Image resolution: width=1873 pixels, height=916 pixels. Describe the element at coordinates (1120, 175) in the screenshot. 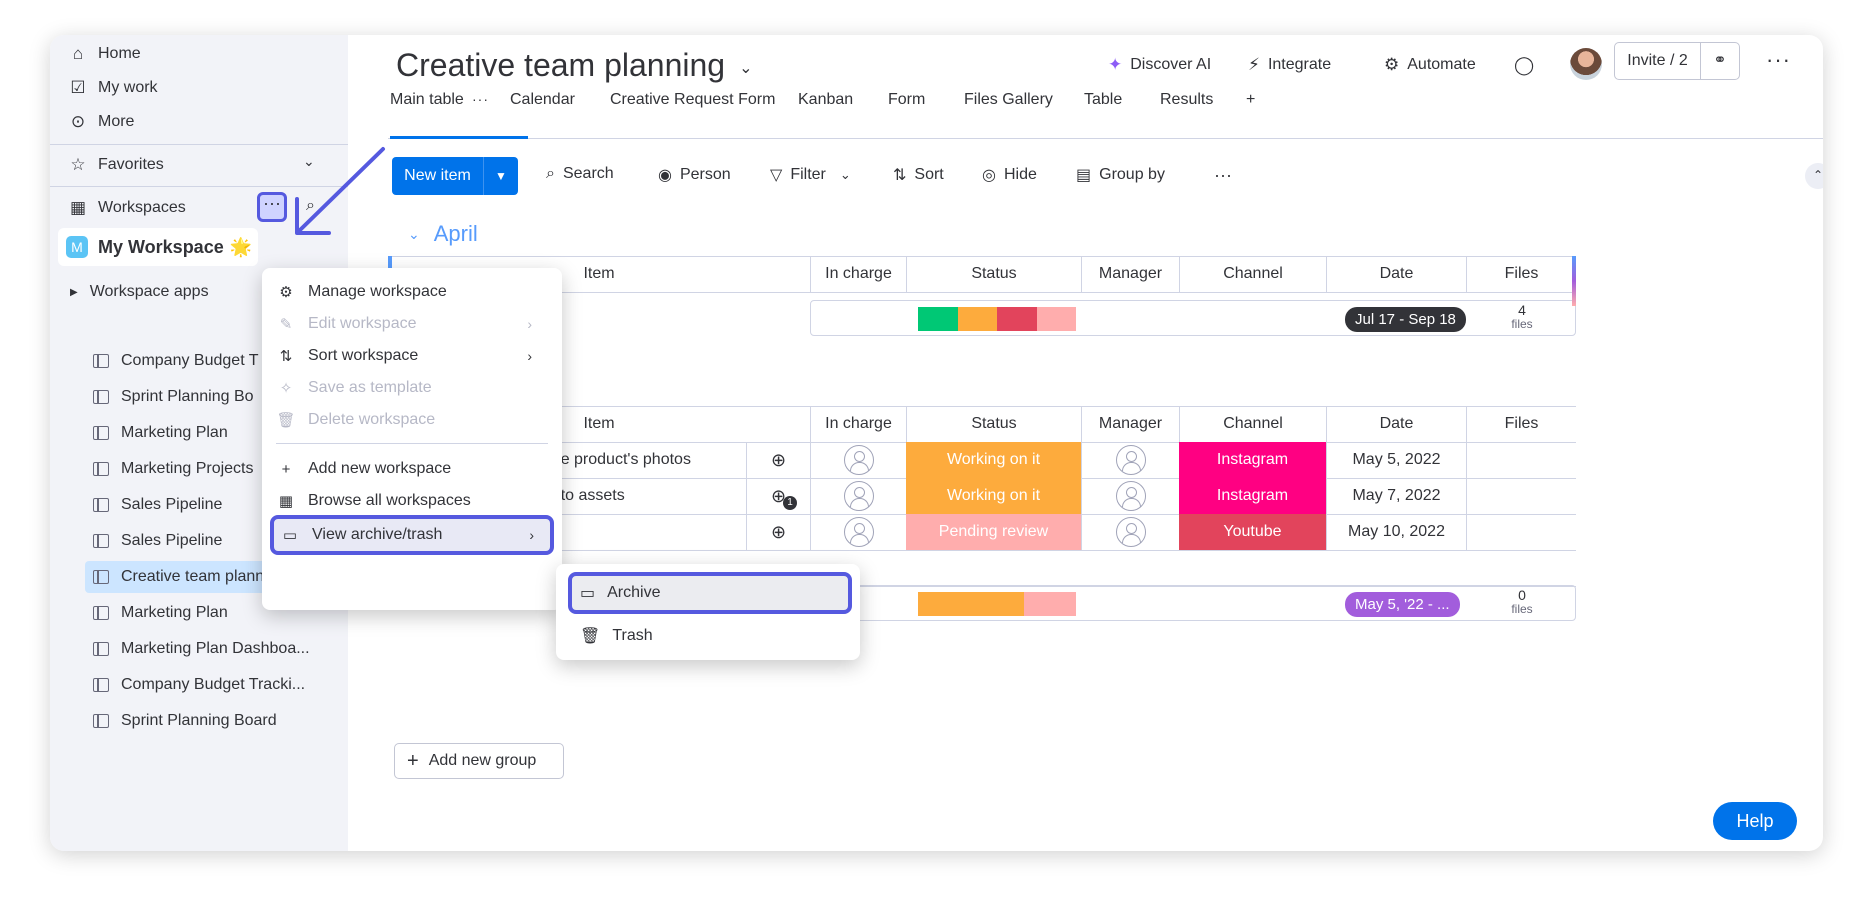

I see `group-by-button: ▤ Group by` at that location.